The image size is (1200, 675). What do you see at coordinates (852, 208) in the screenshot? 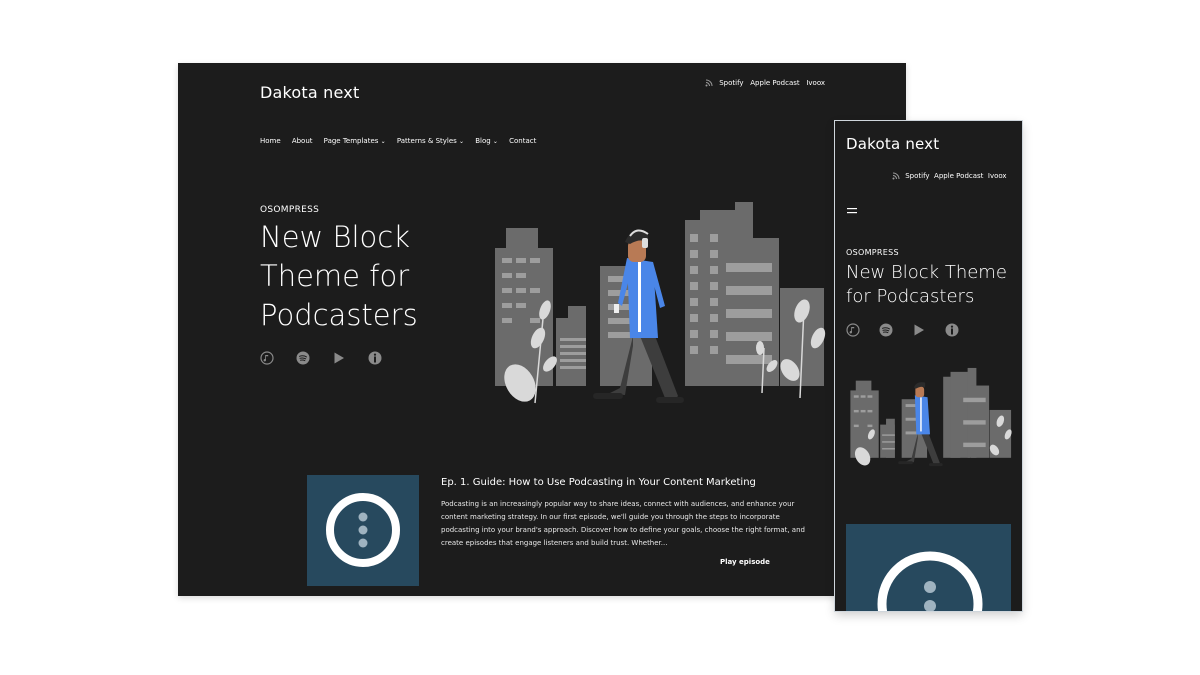
I see `hamburger-menu-icon` at bounding box center [852, 208].